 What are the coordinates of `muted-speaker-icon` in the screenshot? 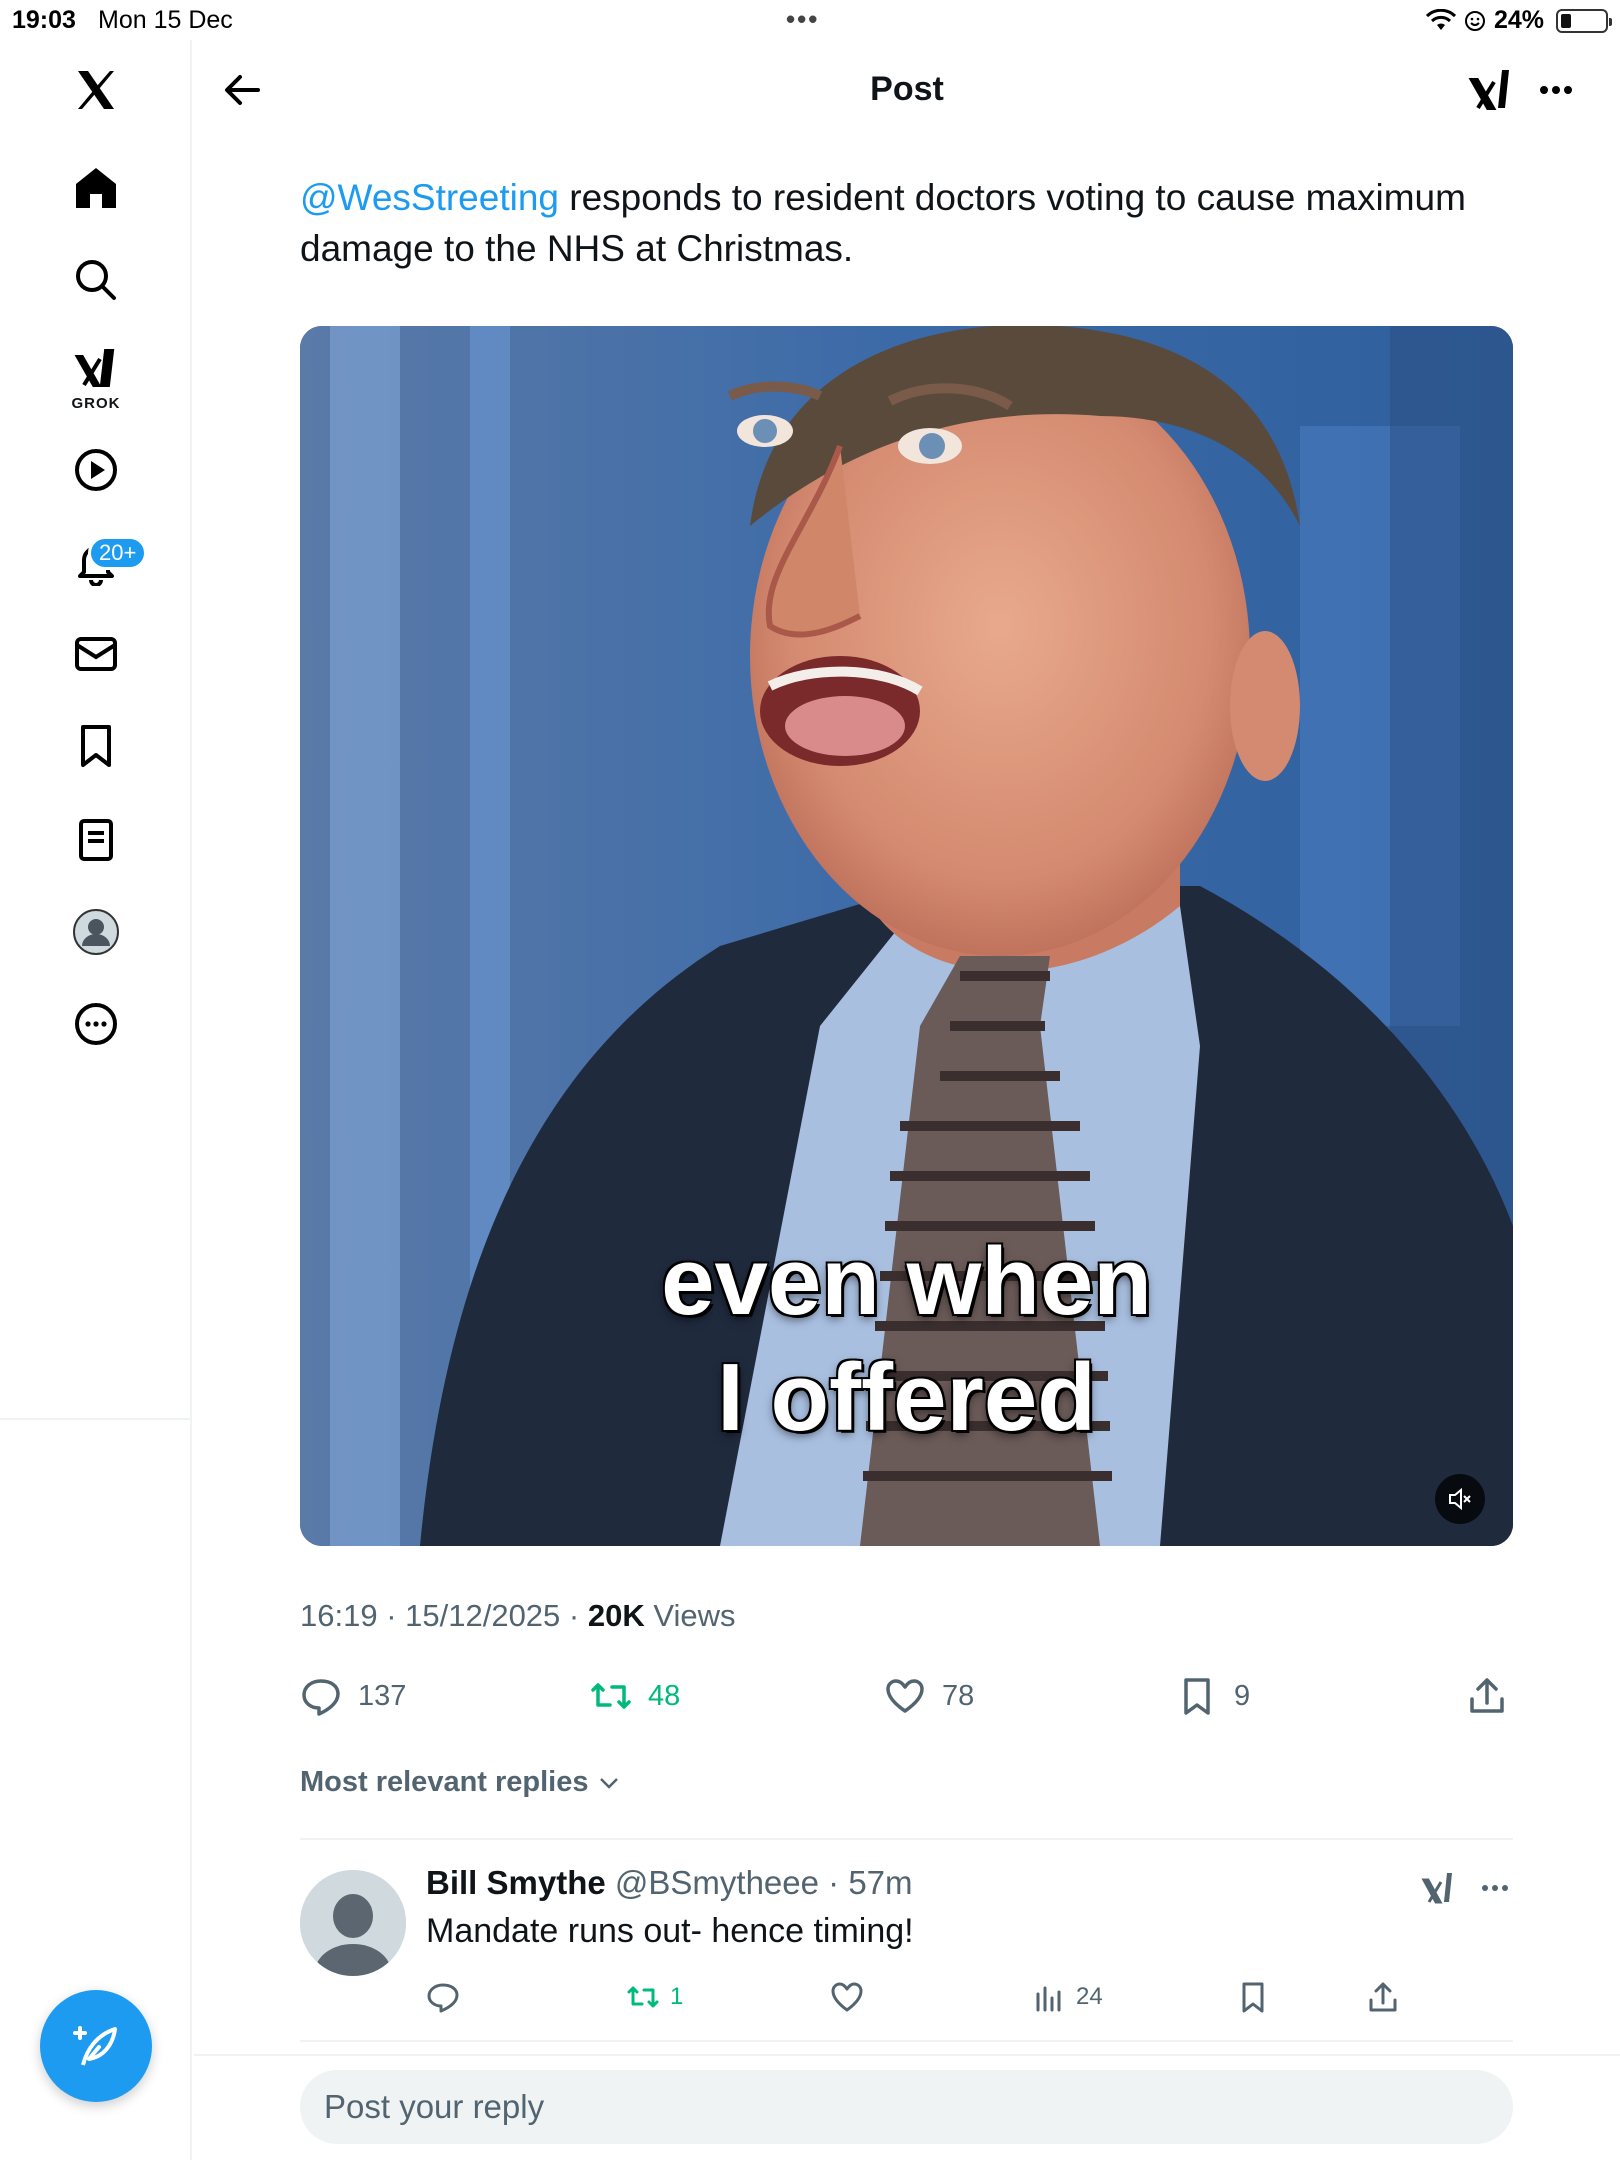 It's located at (1460, 1499).